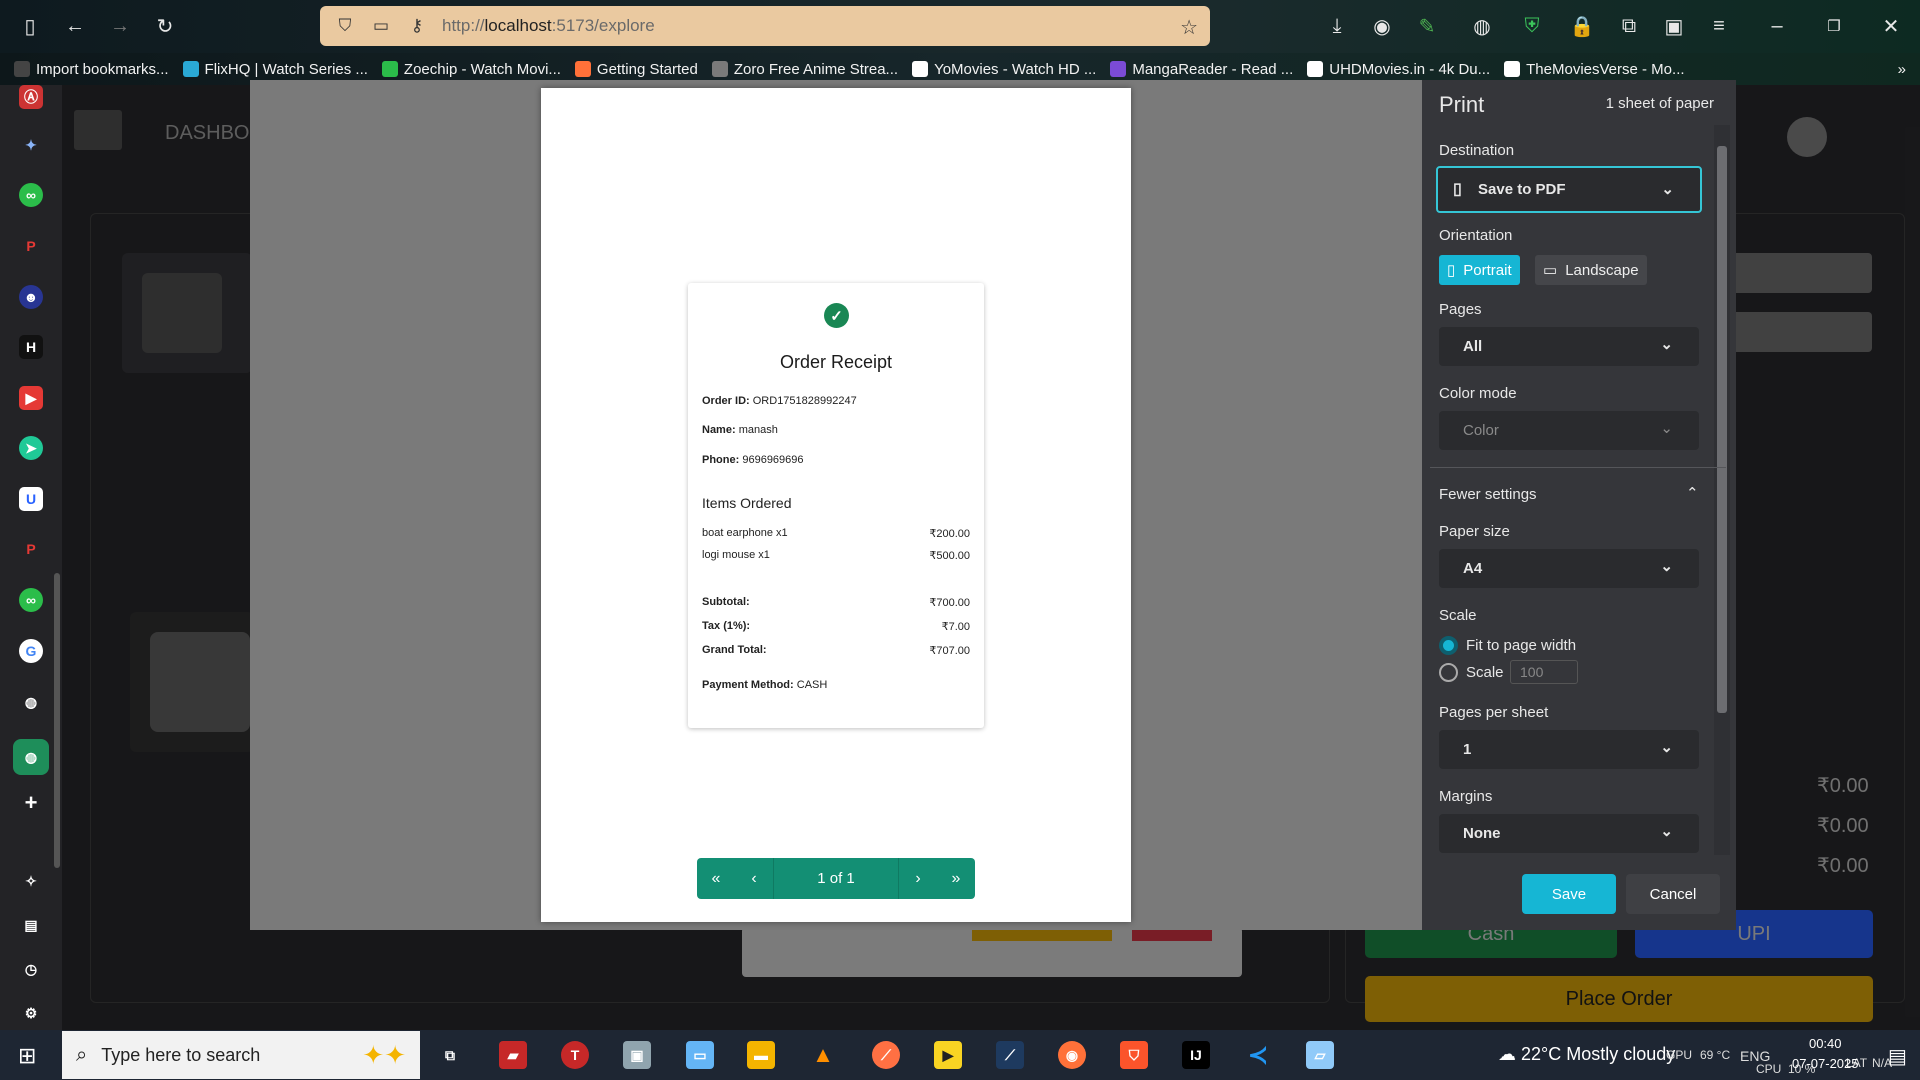  I want to click on landscape-button: ▭ Landscape, so click(1591, 270).